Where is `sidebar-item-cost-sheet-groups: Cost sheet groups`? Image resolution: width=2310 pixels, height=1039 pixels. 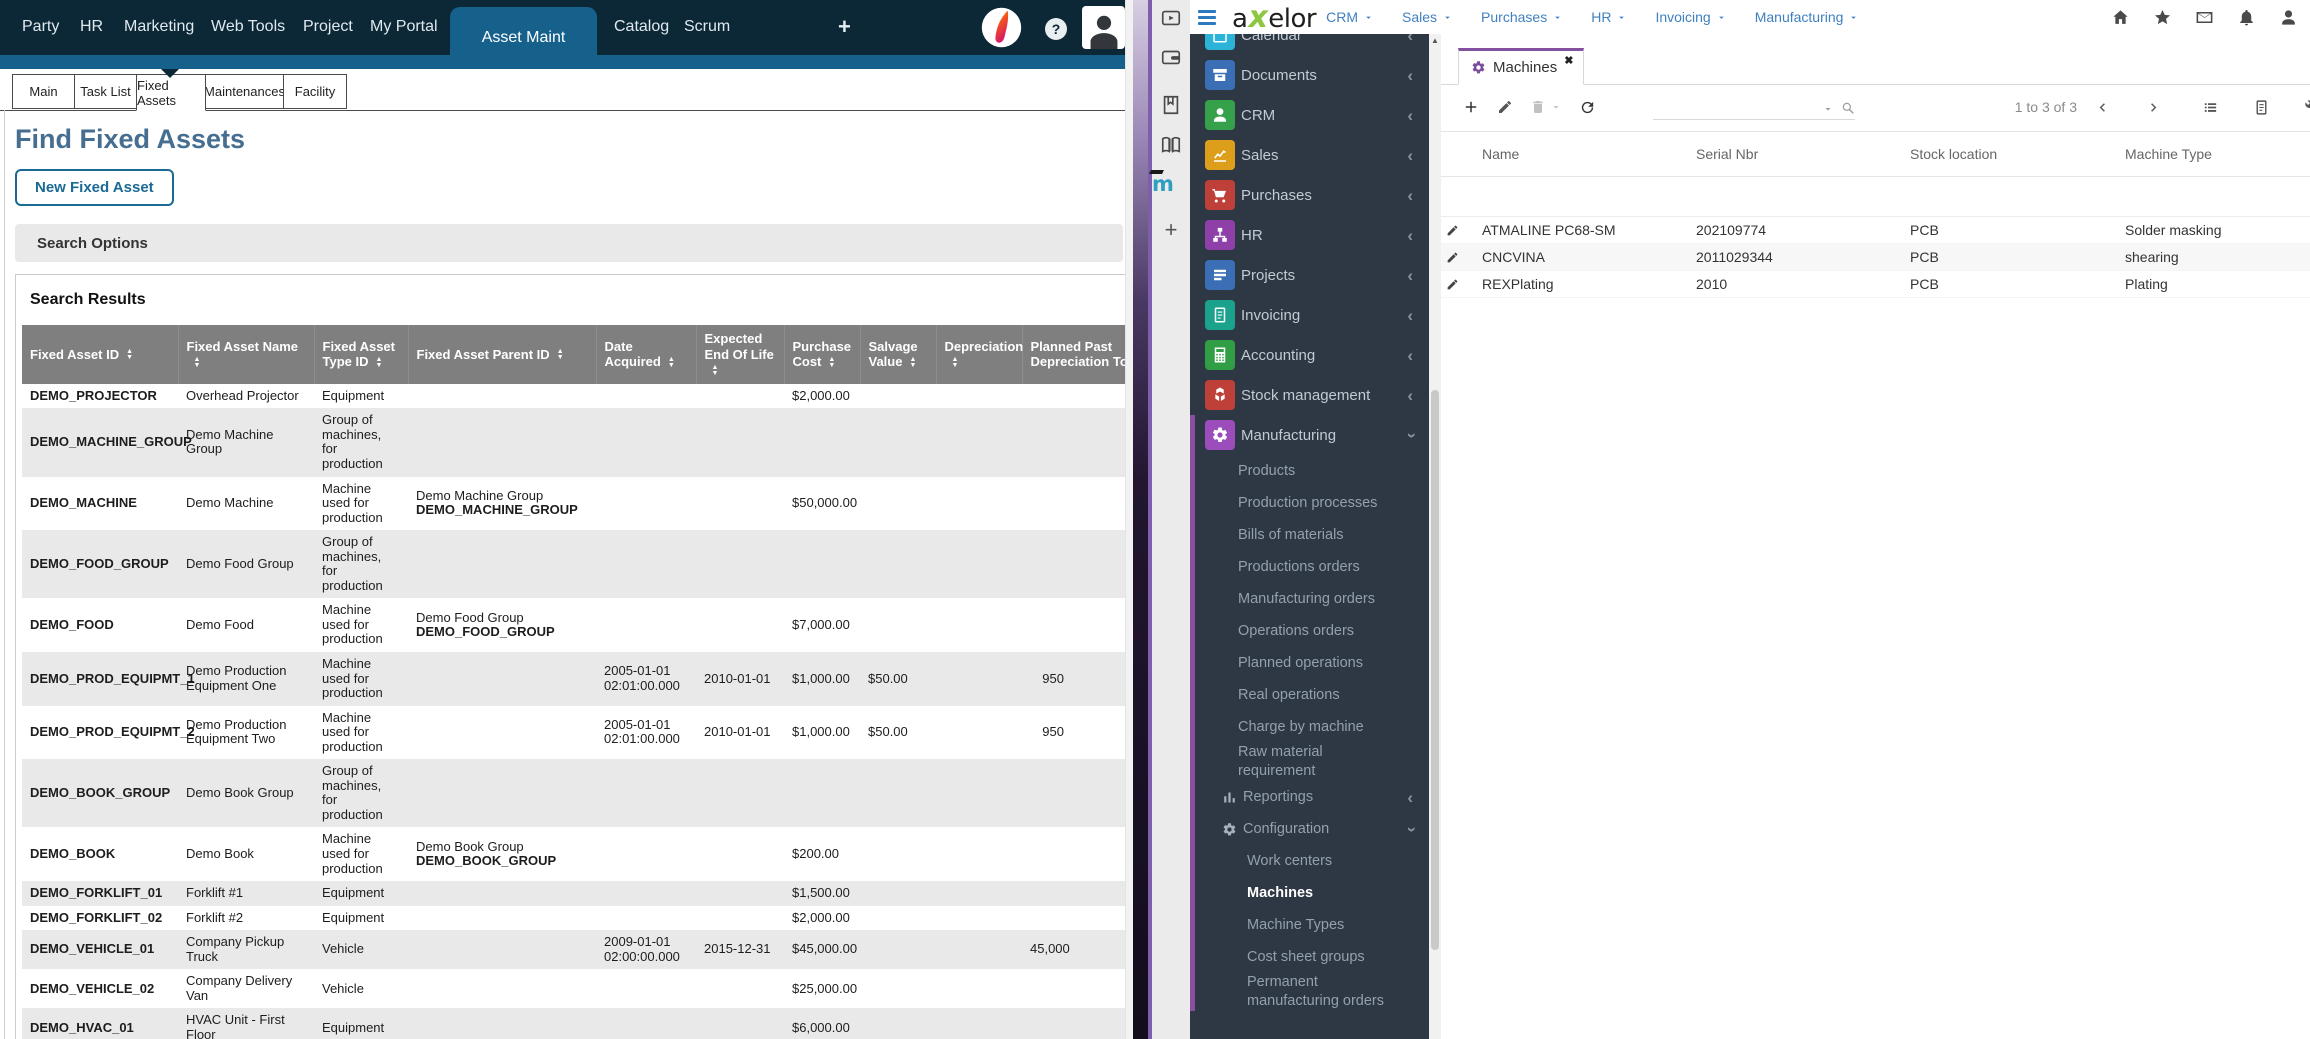
sidebar-item-cost-sheet-groups: Cost sheet groups is located at coordinates (1312, 957).